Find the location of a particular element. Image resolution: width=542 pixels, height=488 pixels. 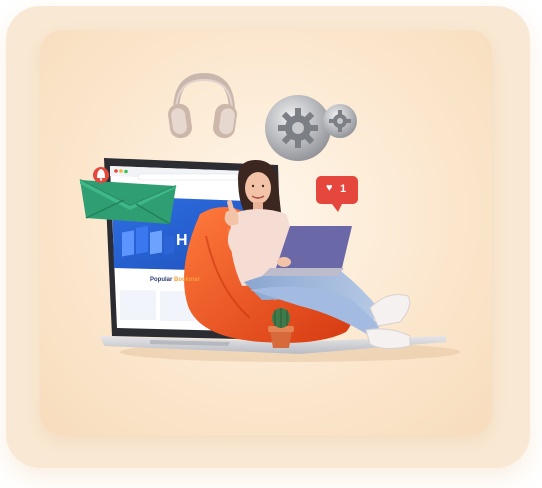

hero-letter: H is located at coordinates (182, 240).